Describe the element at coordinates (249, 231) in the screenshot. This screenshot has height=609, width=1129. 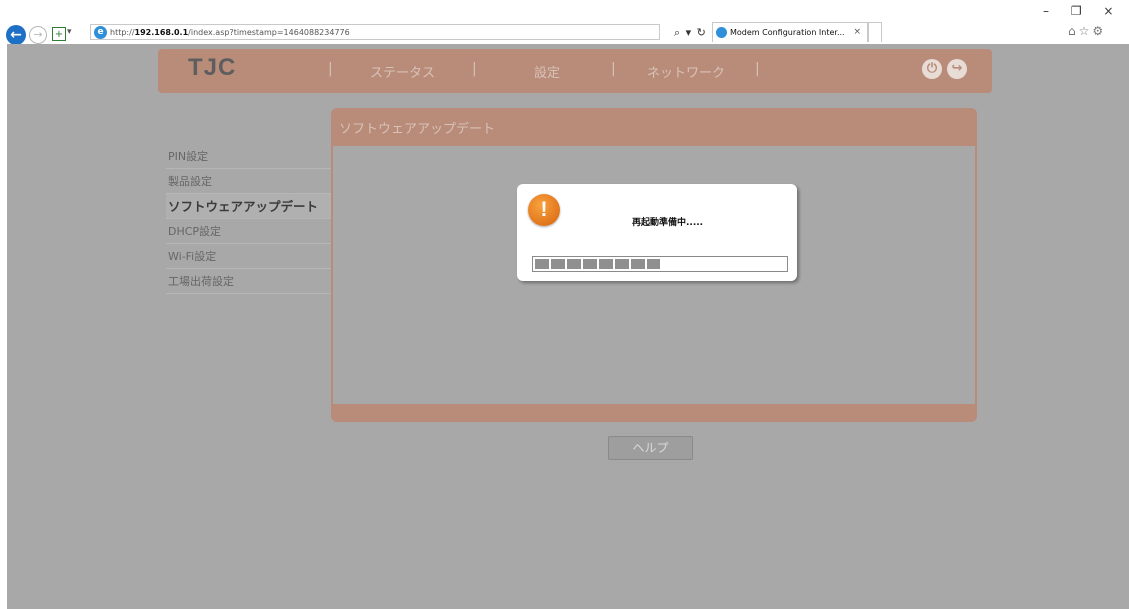
I see `sidebar-item-dhcp: DHCP設定` at that location.